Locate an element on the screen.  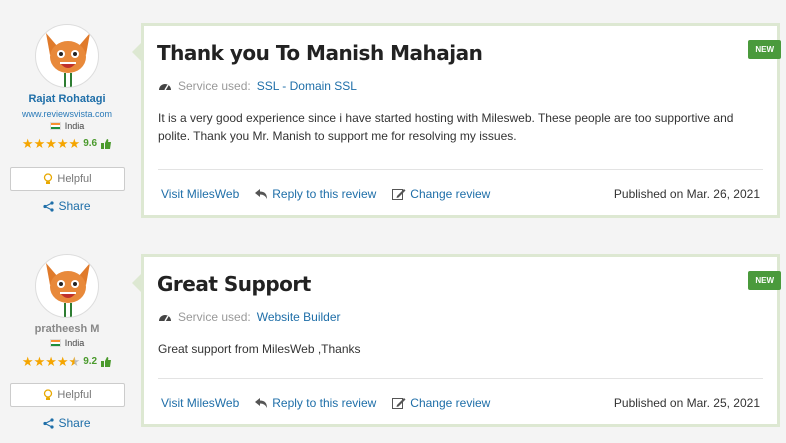
reviewer-name: Rajat Rohatagi is located at coordinates (67, 99).